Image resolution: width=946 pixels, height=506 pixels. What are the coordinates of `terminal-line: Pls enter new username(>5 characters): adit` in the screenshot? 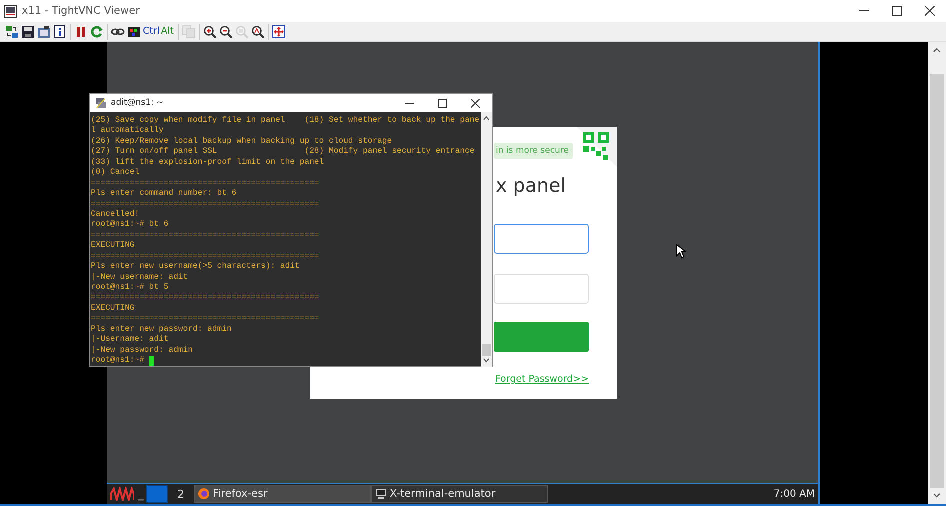 It's located at (195, 267).